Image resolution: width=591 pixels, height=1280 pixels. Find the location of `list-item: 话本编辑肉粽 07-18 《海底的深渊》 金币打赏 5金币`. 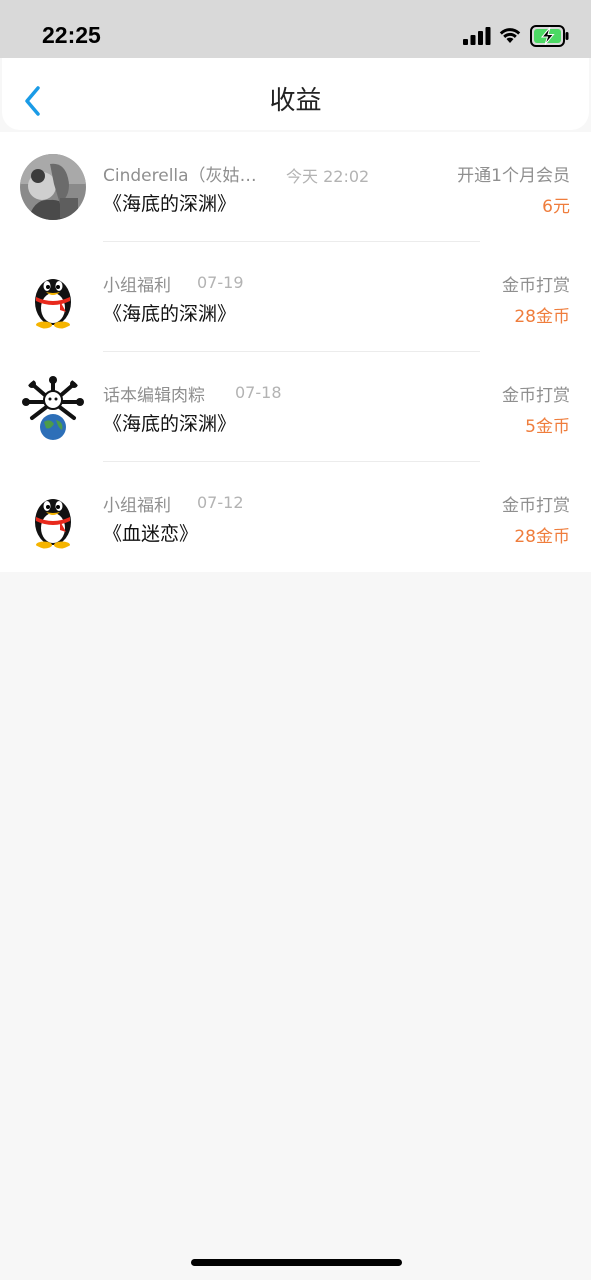

list-item: 话本编辑肉粽 07-18 《海底的深渊》 金币打赏 5金币 is located at coordinates (295, 407).